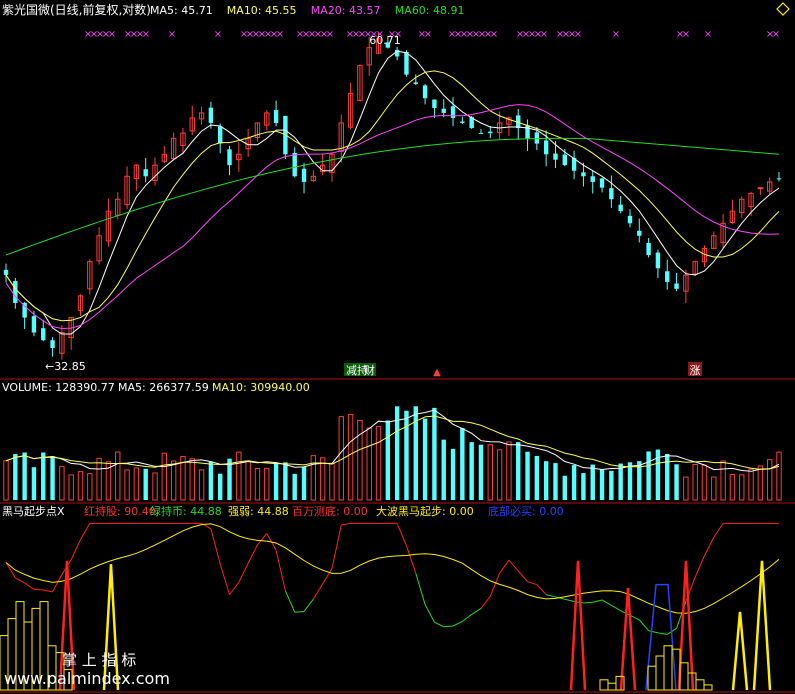 The height and width of the screenshot is (694, 795). I want to click on indicator-item-3: 百万测底: 0.00, so click(330, 511).